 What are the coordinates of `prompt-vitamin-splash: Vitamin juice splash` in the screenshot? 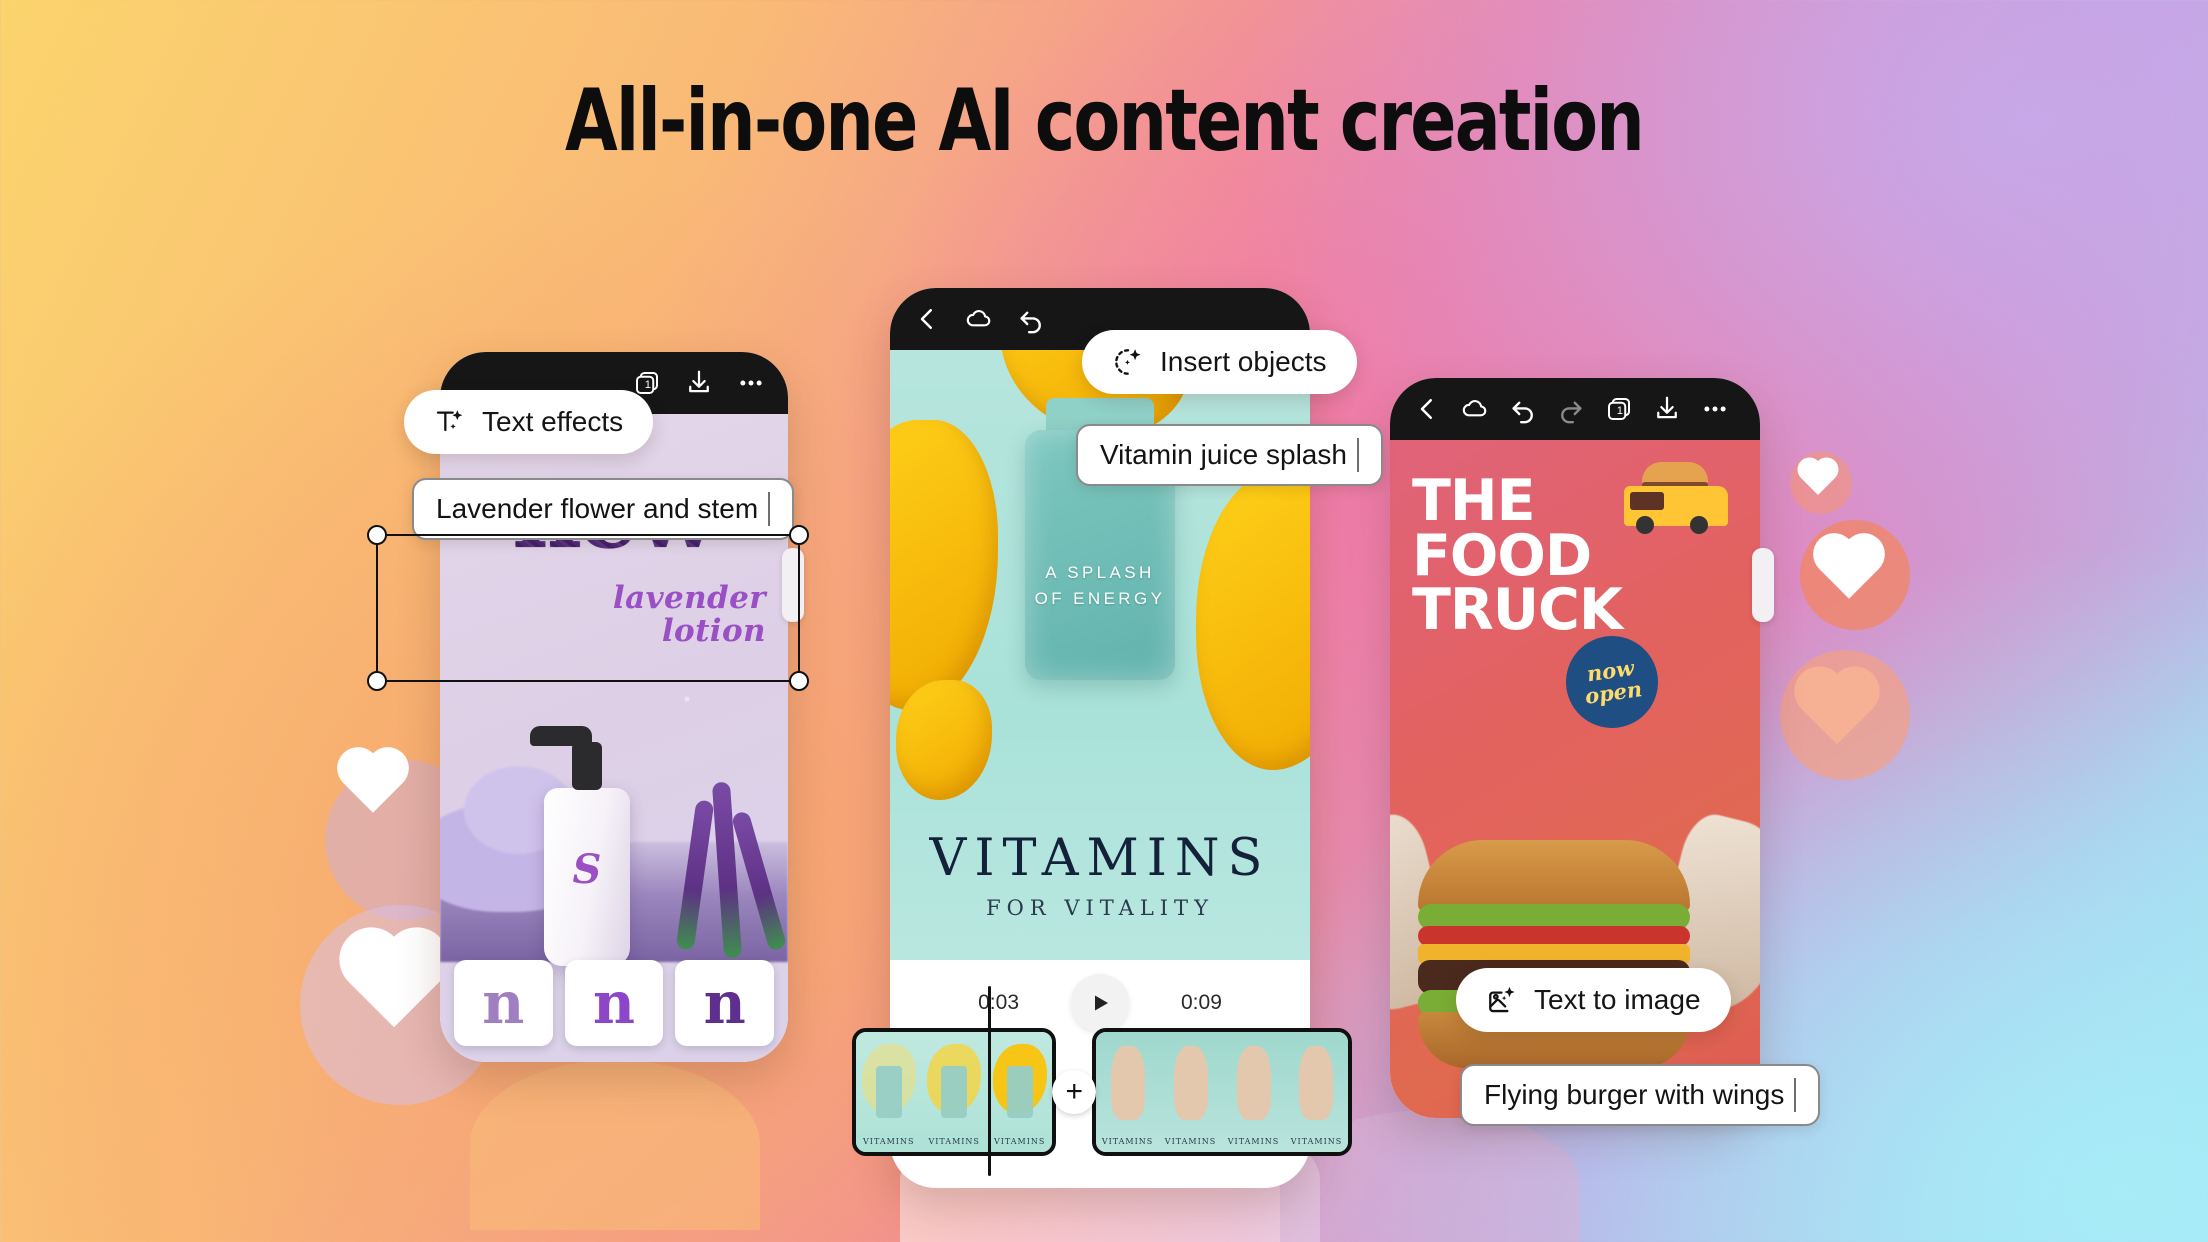 It's located at (1229, 455).